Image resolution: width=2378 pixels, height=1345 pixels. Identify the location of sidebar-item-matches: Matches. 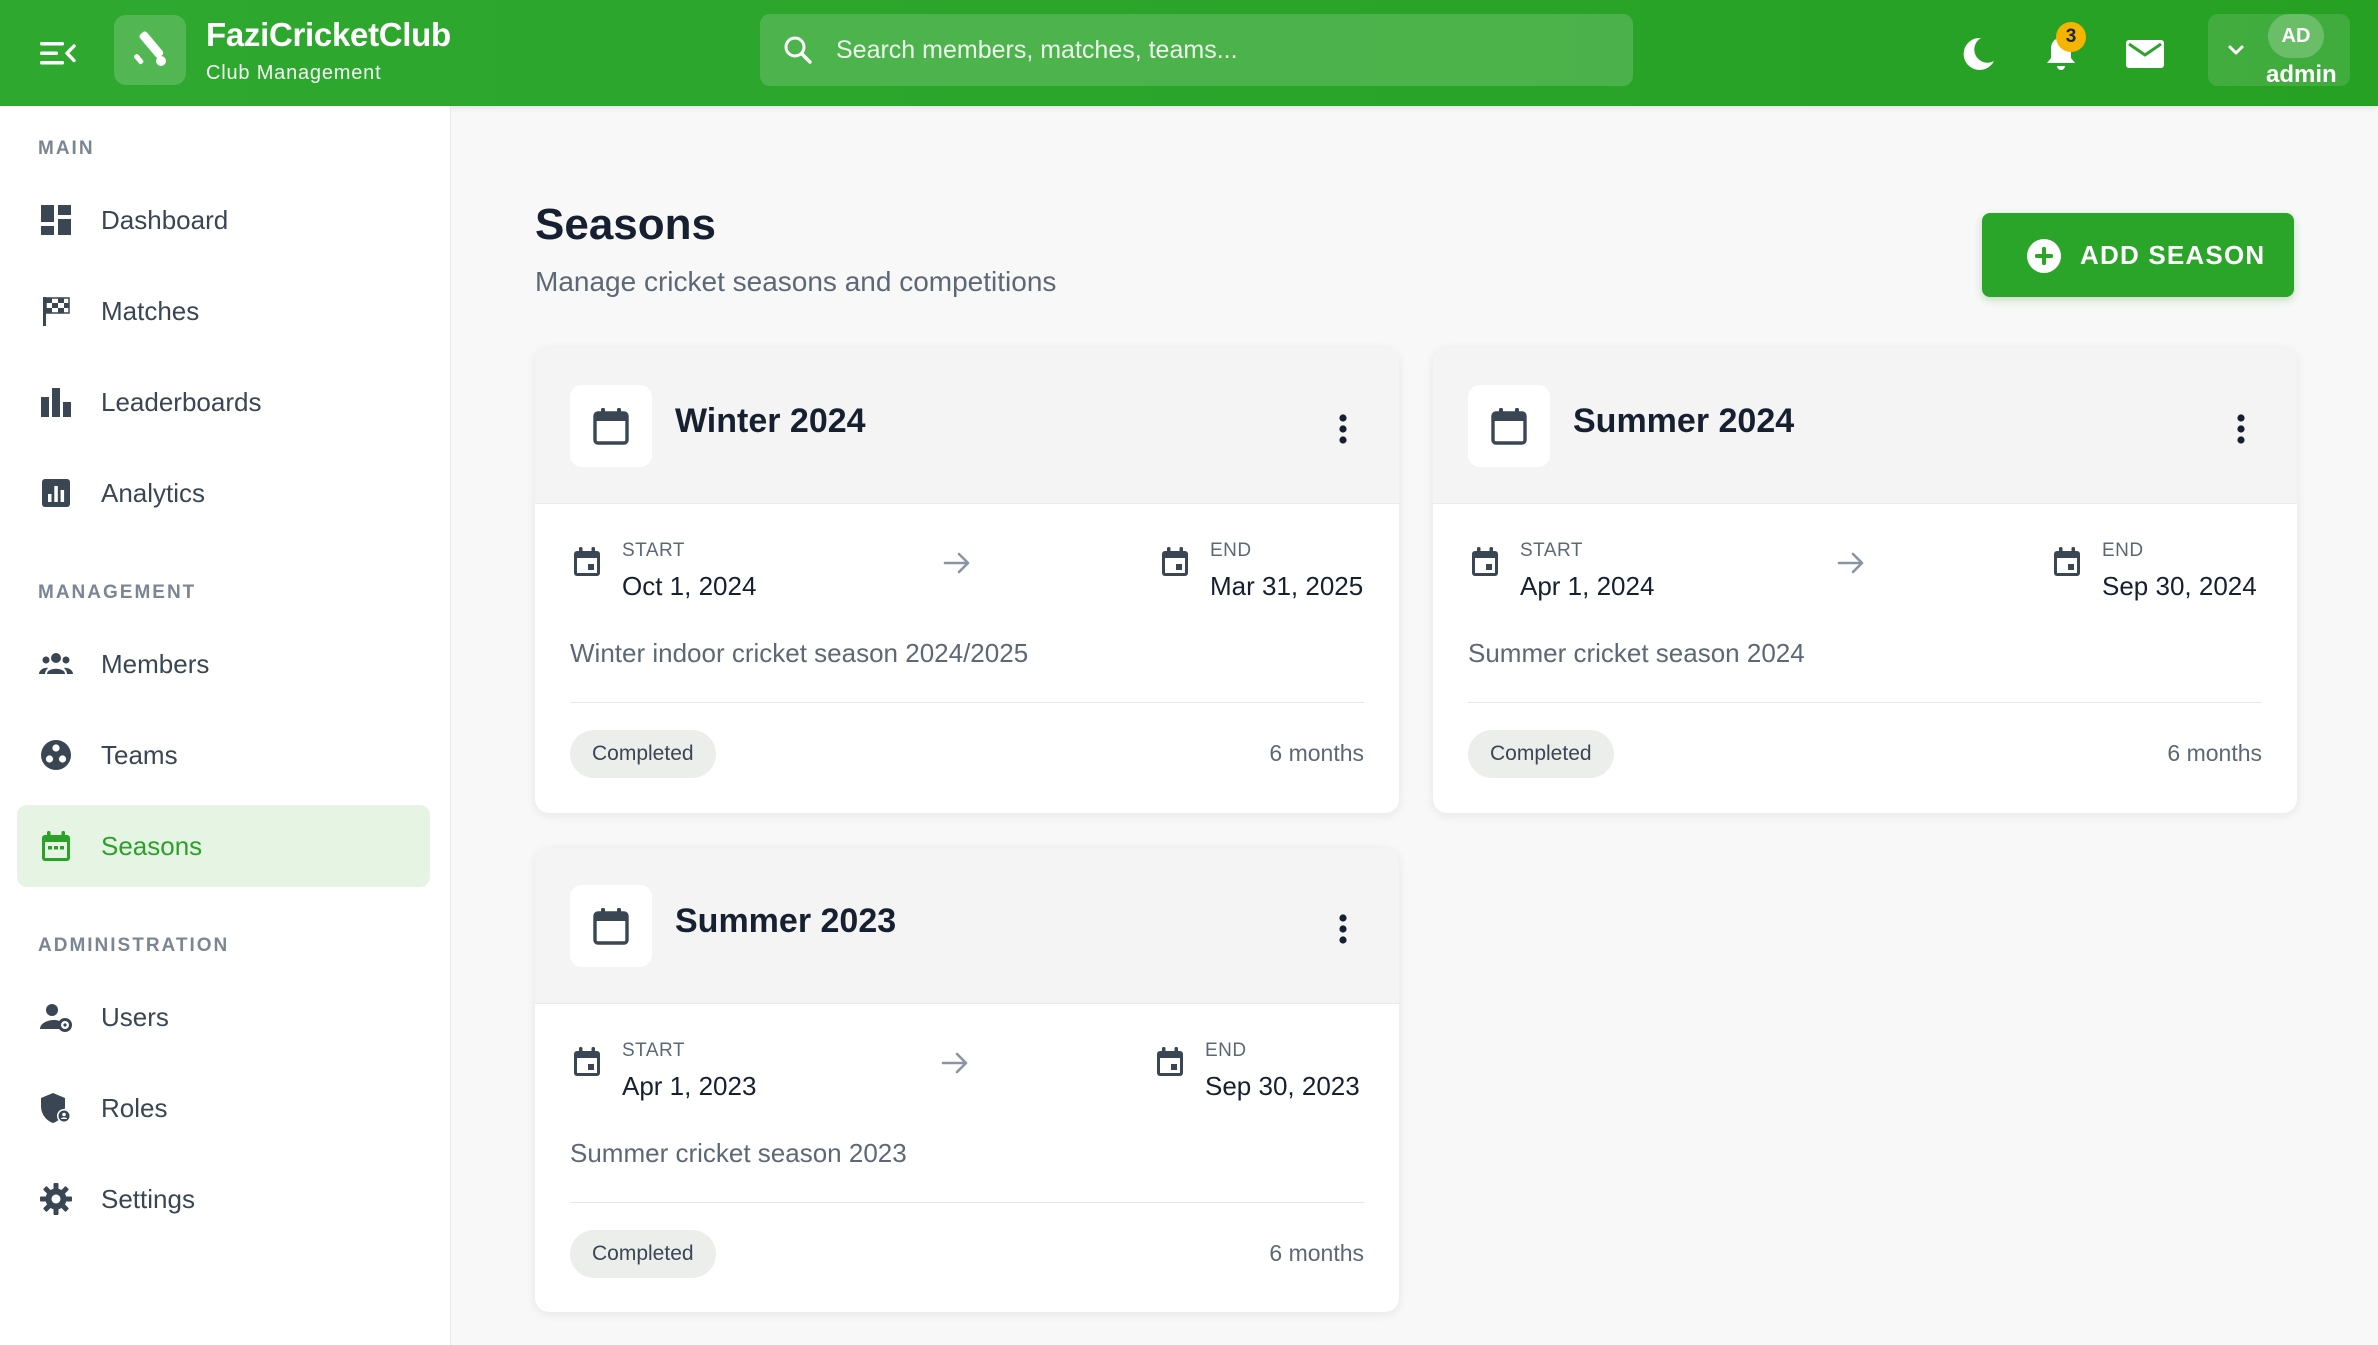
(223, 311).